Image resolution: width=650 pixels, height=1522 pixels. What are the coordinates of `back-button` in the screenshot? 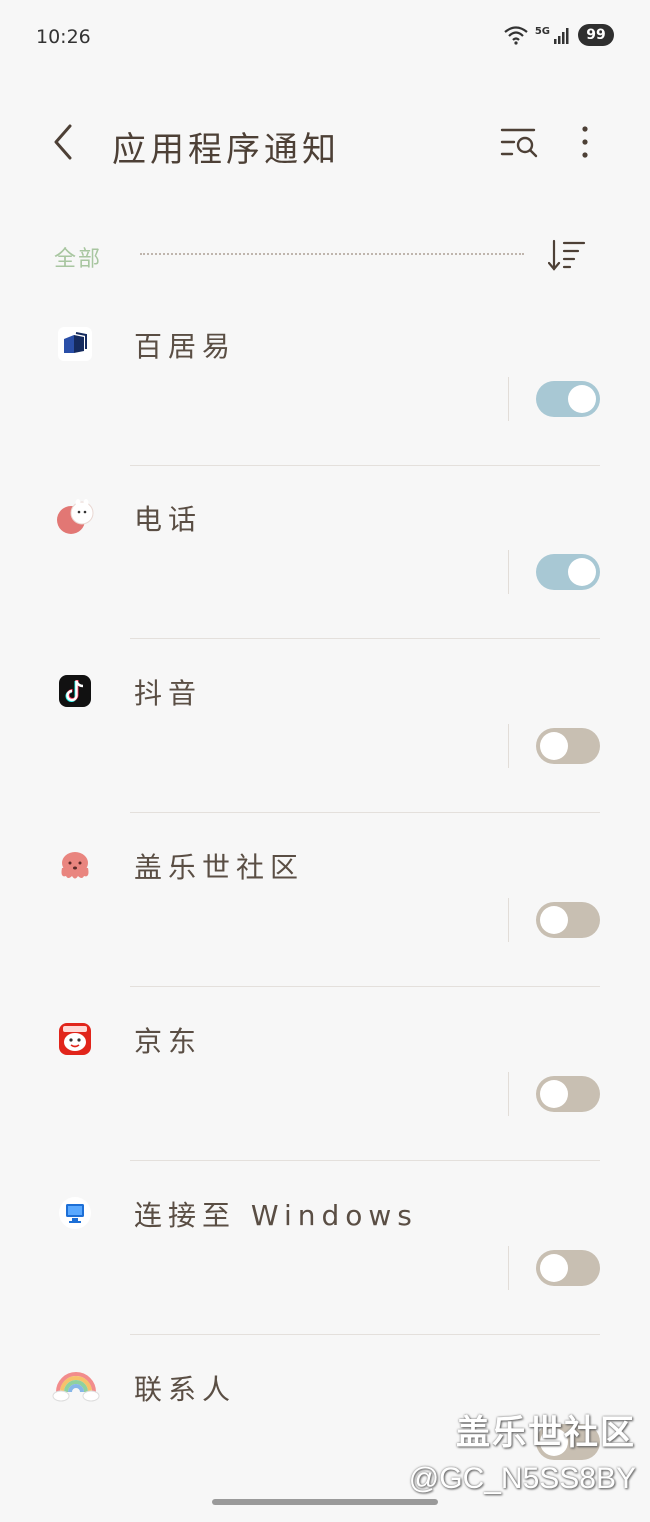 It's located at (63, 142).